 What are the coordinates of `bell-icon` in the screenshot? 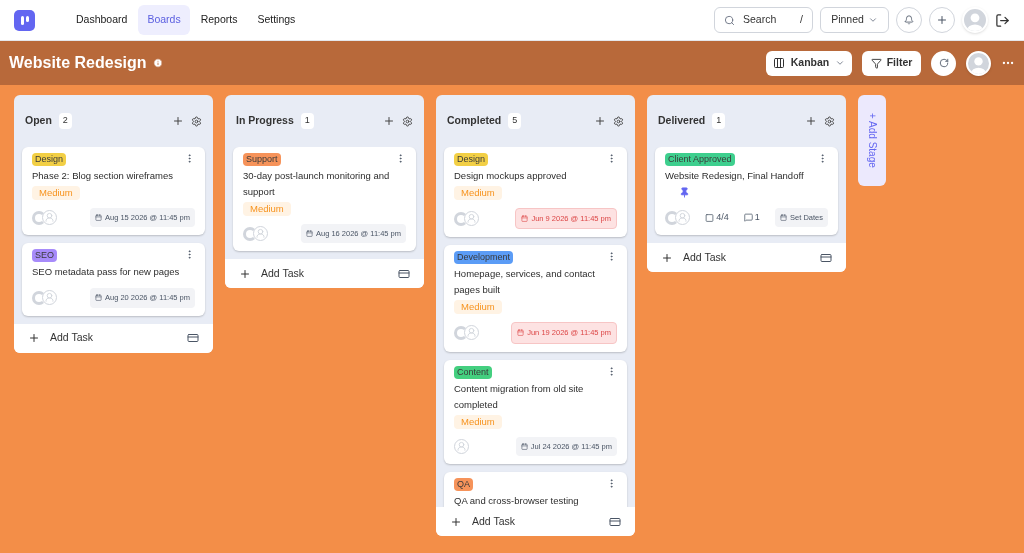 It's located at (909, 20).